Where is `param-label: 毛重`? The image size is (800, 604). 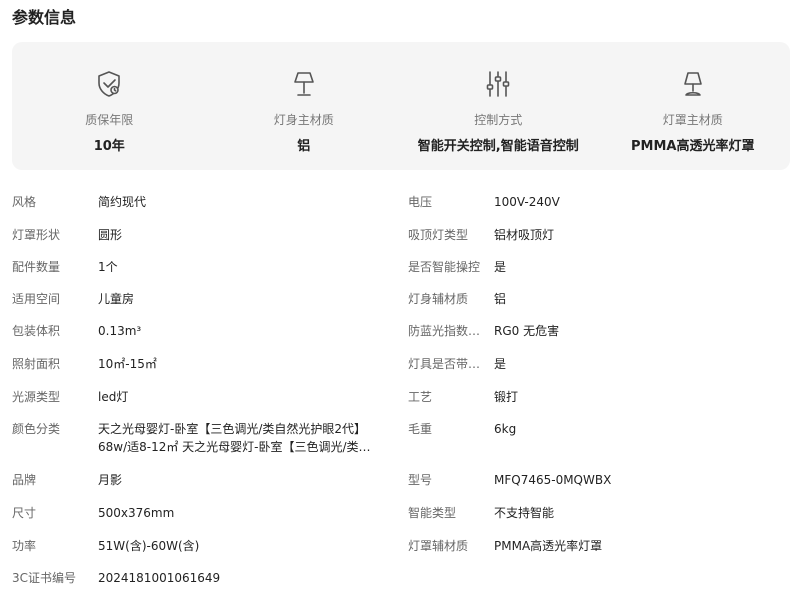
param-label: 毛重 is located at coordinates (420, 429).